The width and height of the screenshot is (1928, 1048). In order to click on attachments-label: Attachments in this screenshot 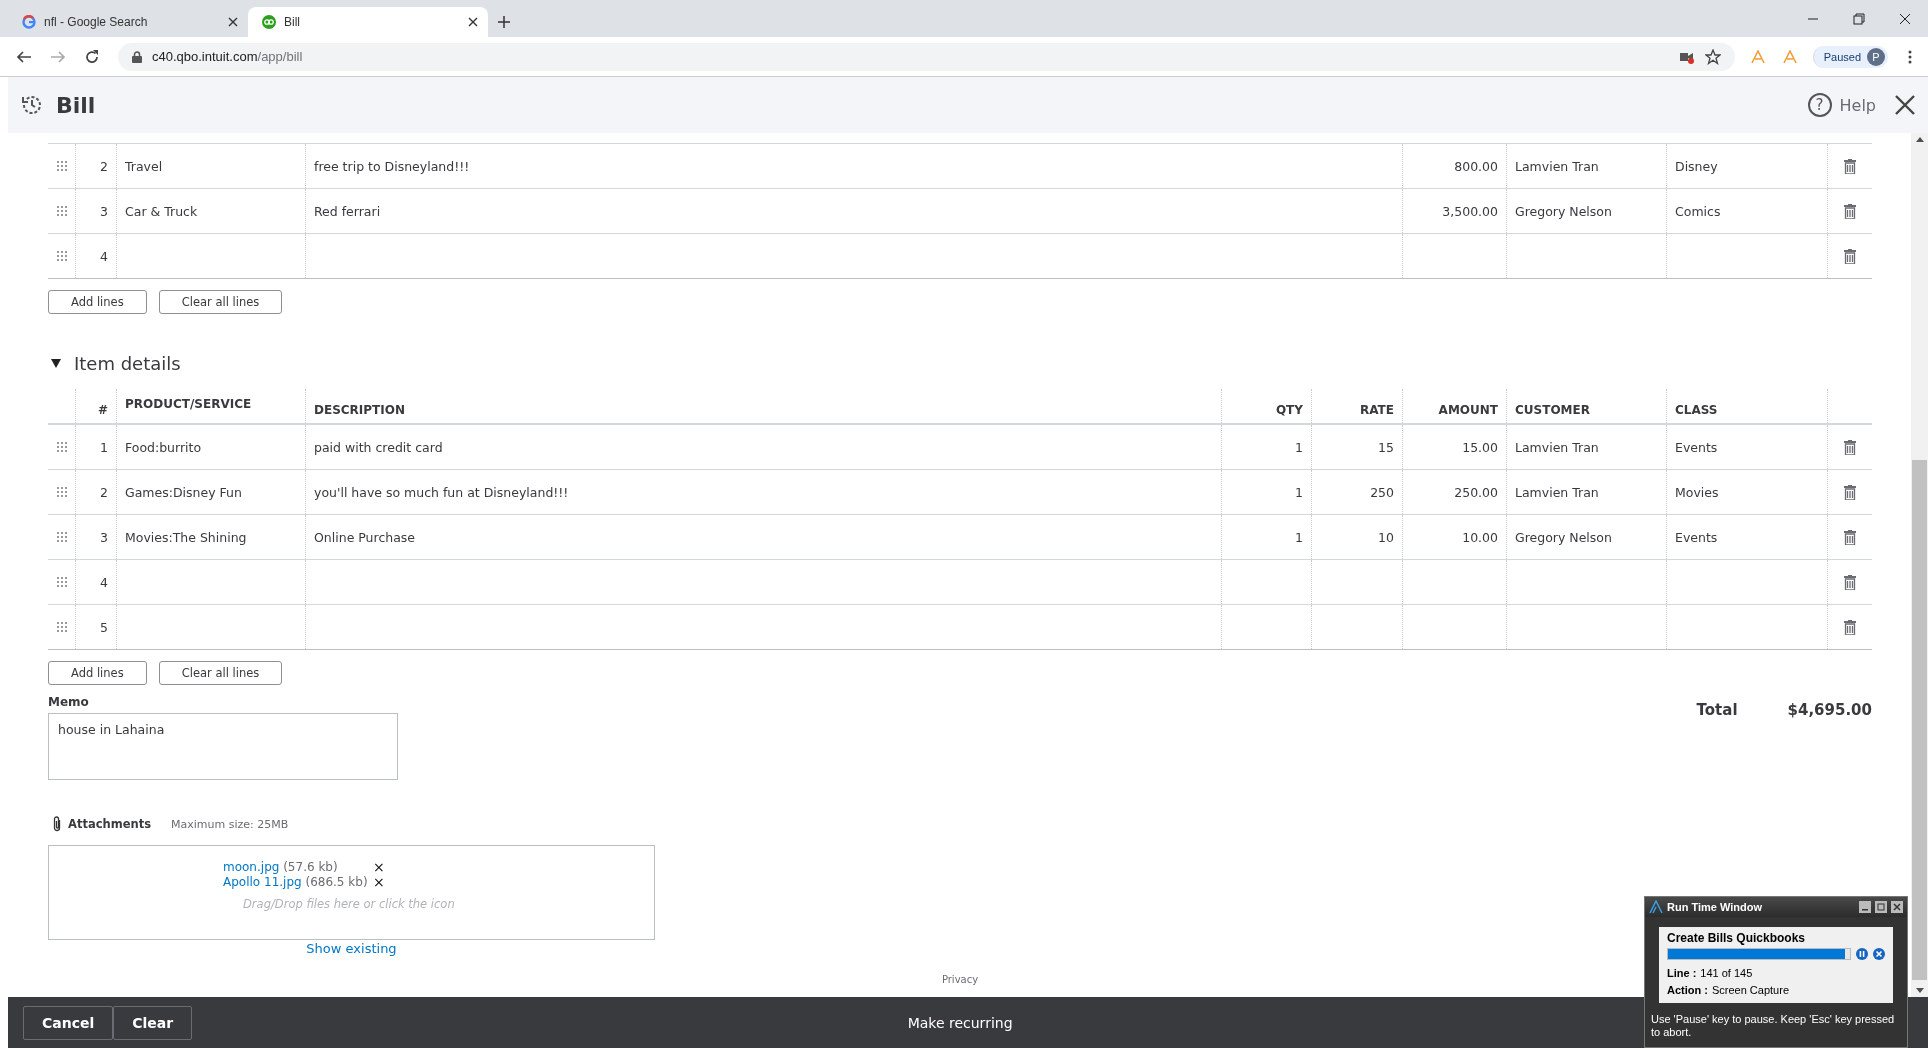, I will do `click(109, 824)`.